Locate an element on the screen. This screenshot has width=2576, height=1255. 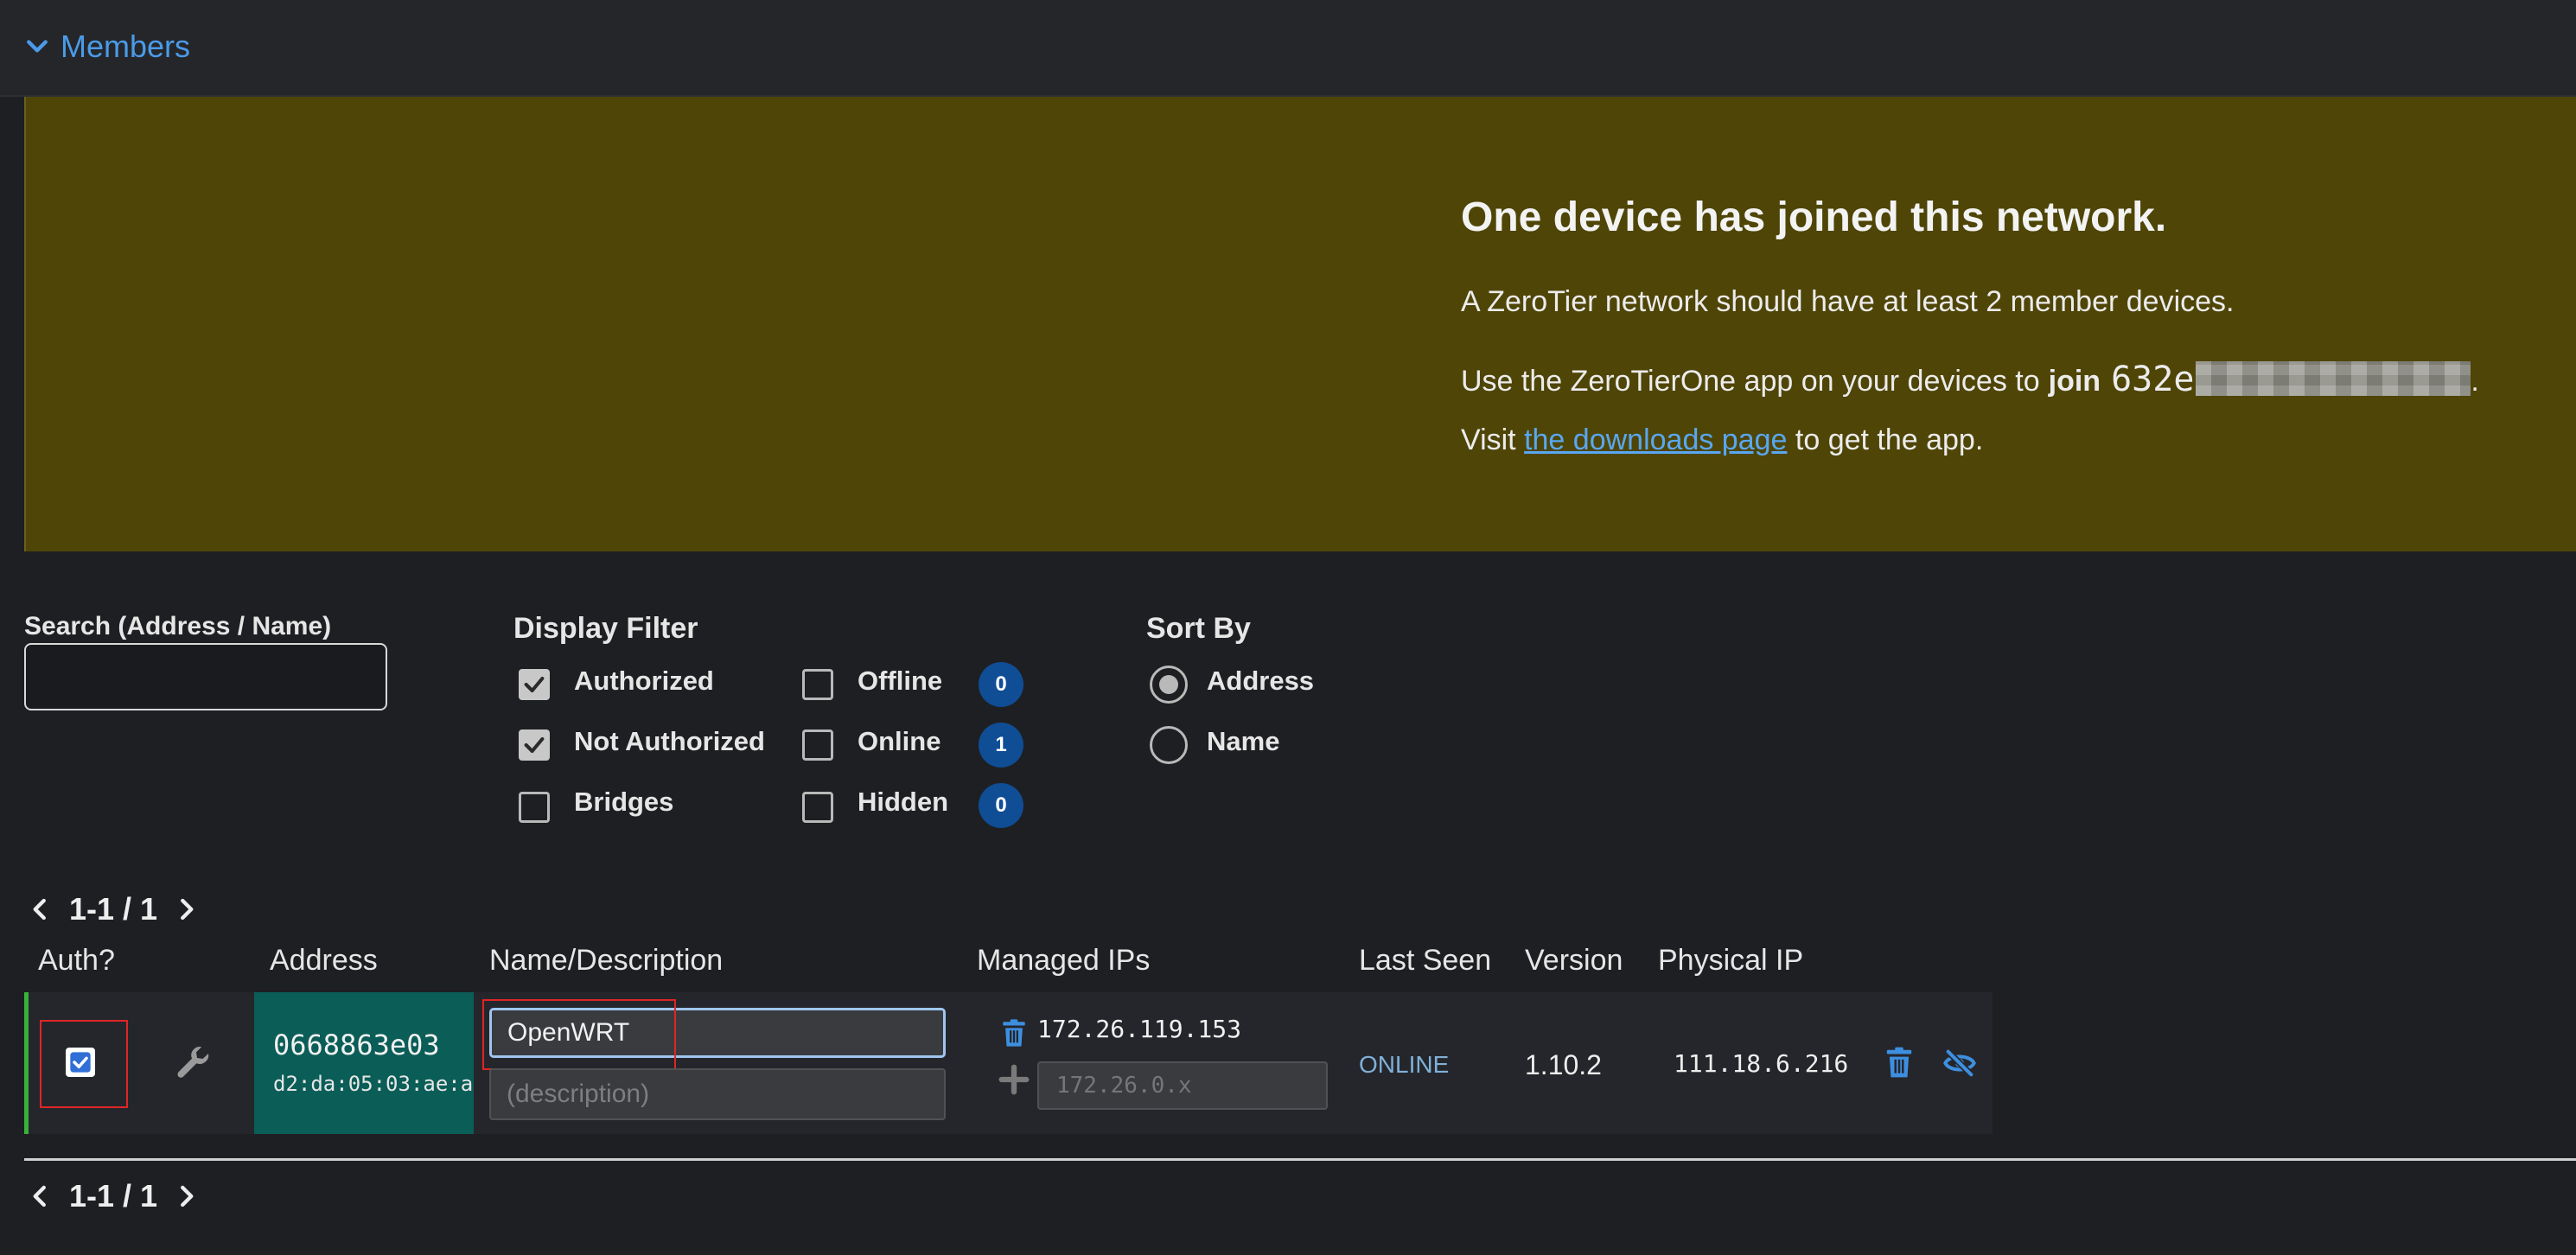
add-ip-input is located at coordinates (1182, 1085).